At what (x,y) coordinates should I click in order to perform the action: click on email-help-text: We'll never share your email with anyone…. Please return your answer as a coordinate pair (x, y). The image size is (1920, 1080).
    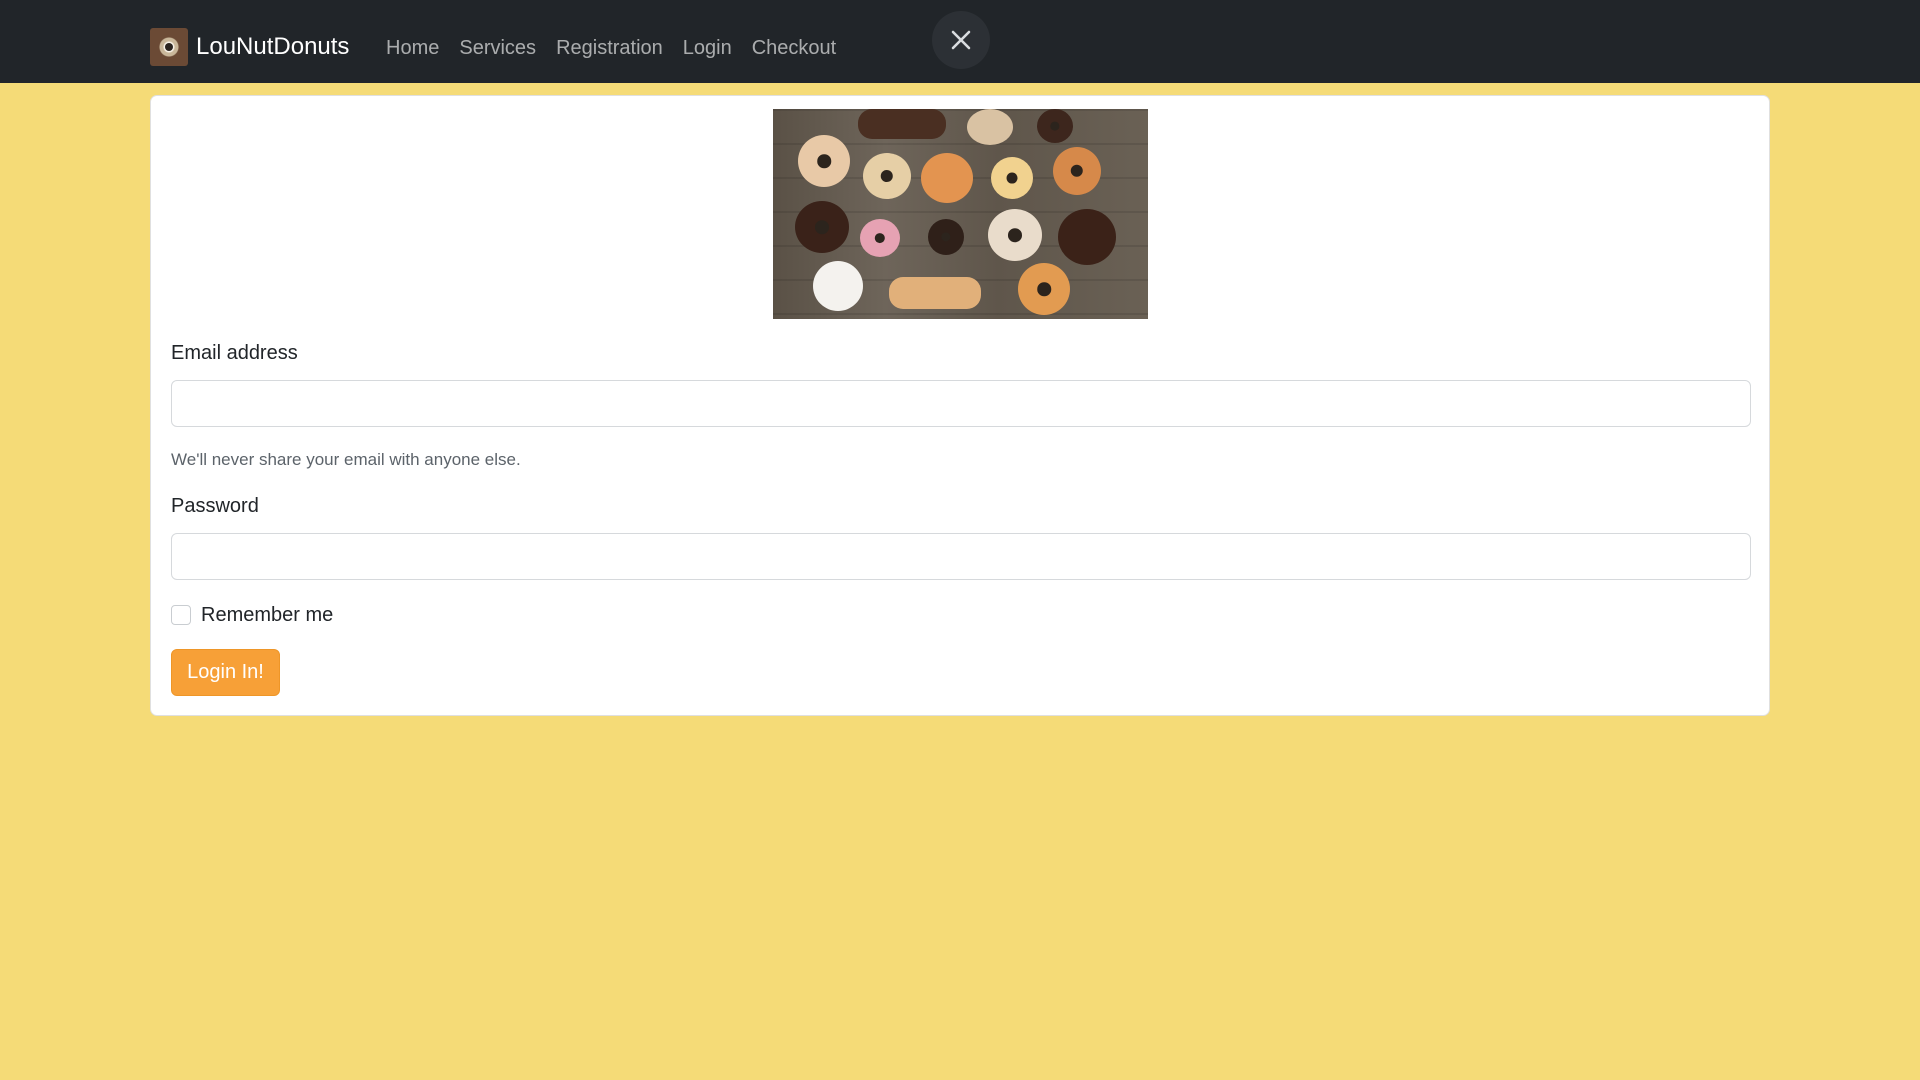
    Looking at the image, I should click on (346, 459).